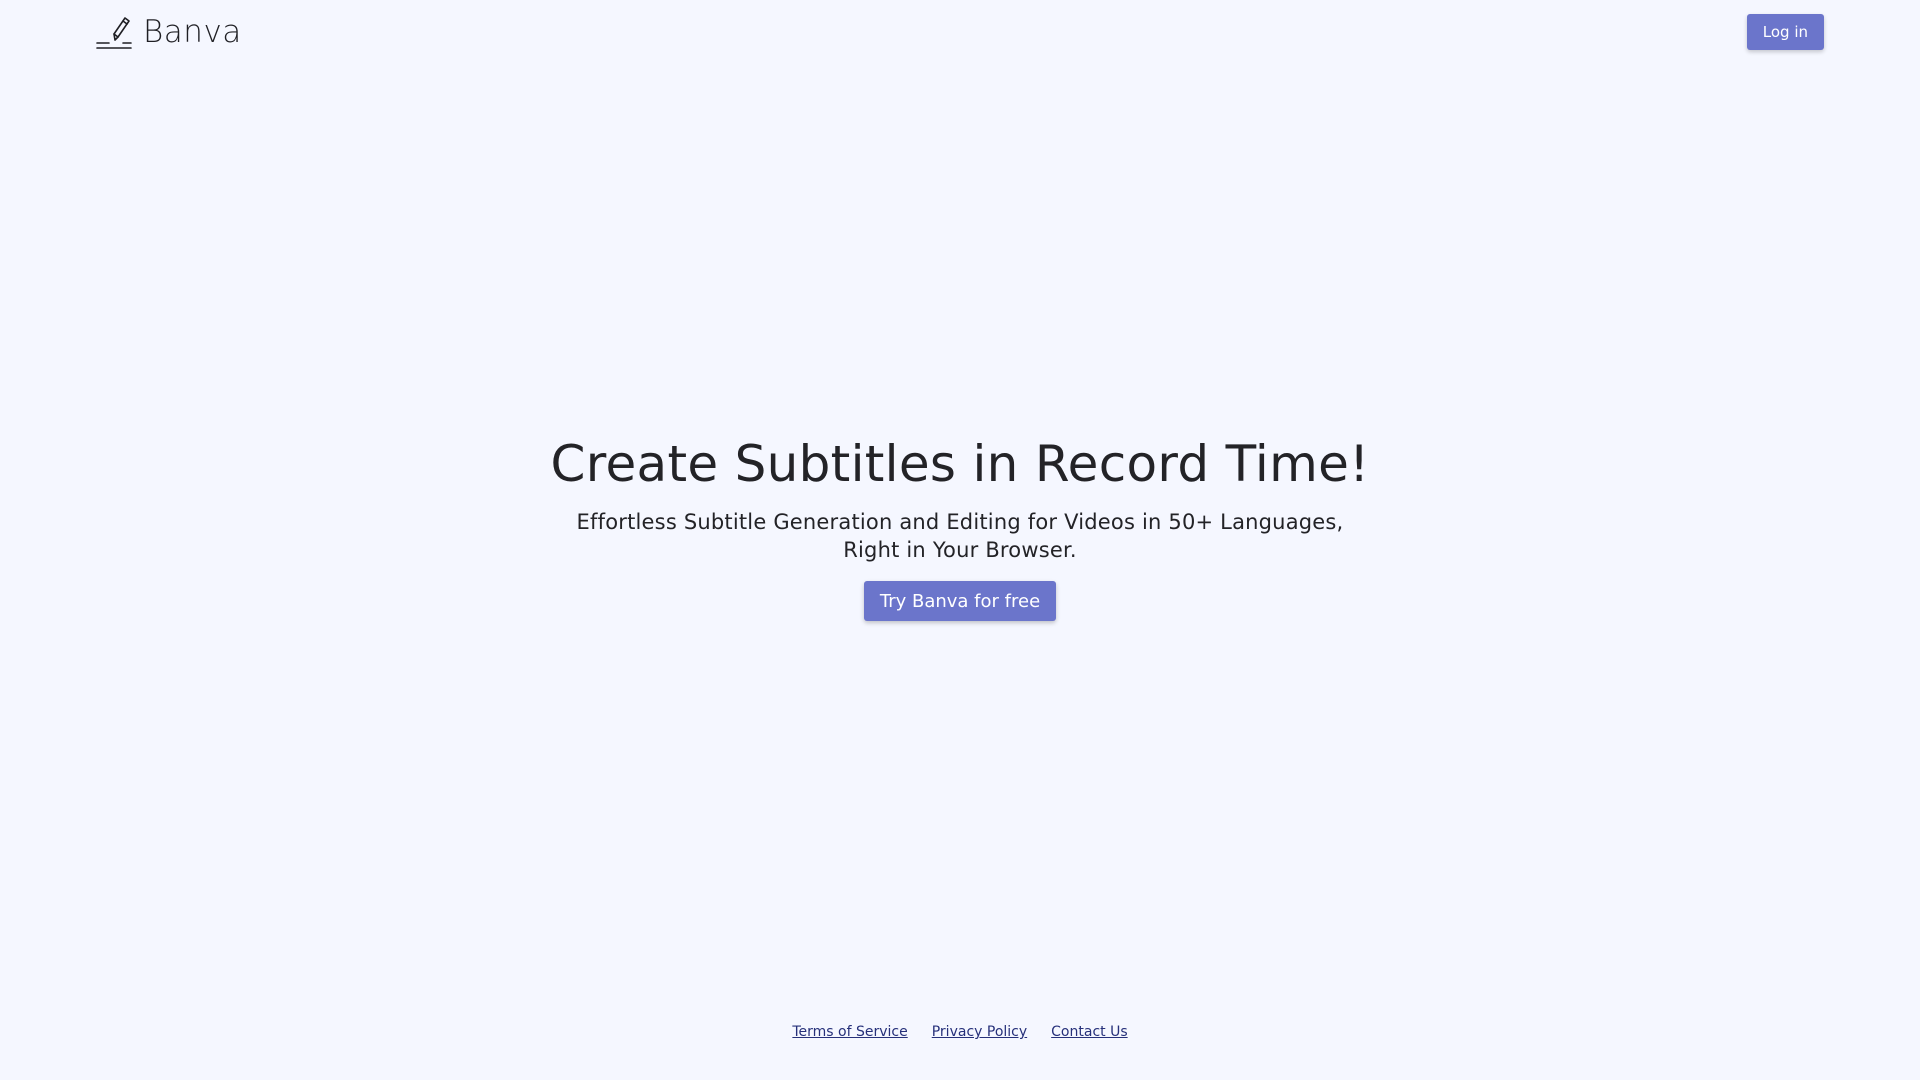 The height and width of the screenshot is (1080, 1920). What do you see at coordinates (1785, 32) in the screenshot?
I see `login-button: Log in` at bounding box center [1785, 32].